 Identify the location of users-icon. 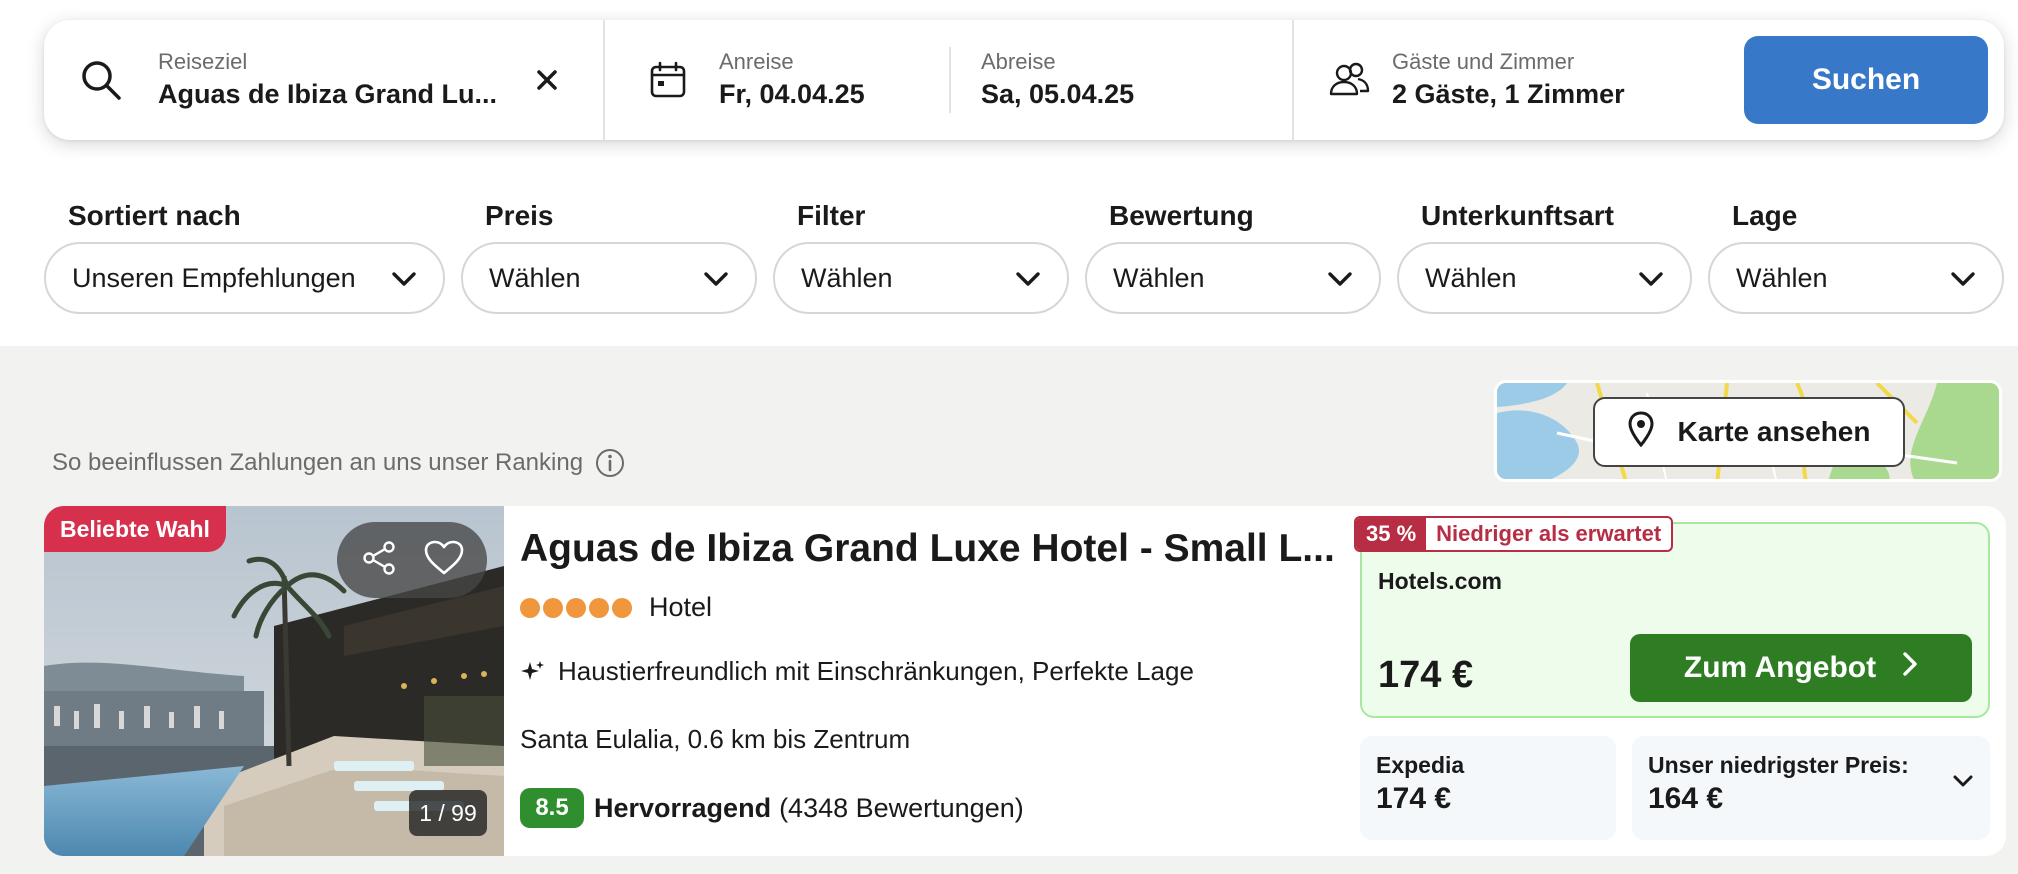
(1349, 80).